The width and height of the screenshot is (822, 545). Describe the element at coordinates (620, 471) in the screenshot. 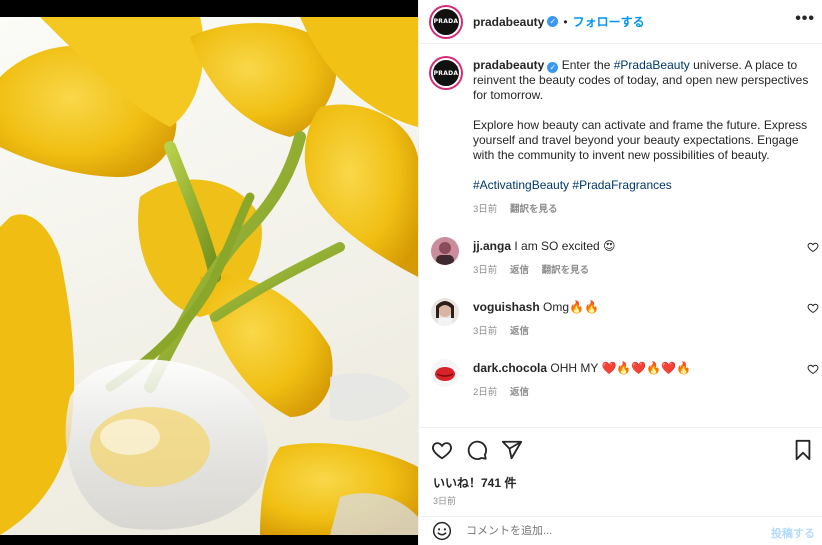

I see `post-actions: いいね！741 件 3日前` at that location.